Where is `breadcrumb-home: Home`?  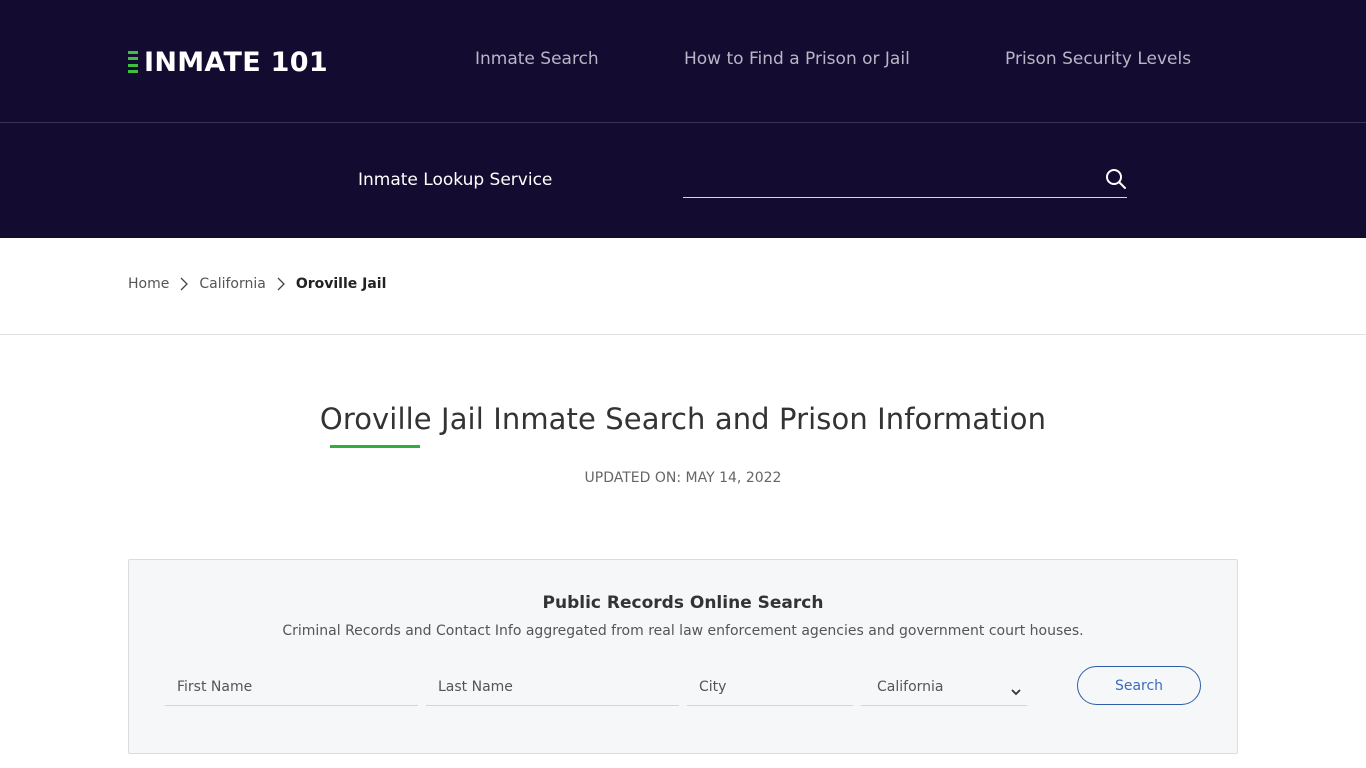
breadcrumb-home: Home is located at coordinates (148, 284).